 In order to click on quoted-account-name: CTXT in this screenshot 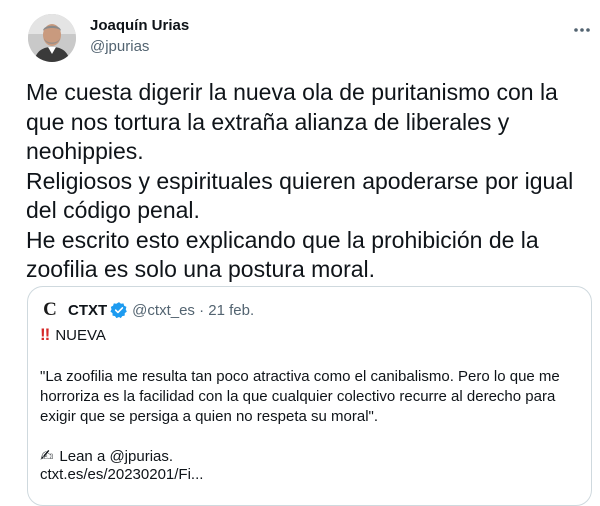, I will do `click(88, 310)`.